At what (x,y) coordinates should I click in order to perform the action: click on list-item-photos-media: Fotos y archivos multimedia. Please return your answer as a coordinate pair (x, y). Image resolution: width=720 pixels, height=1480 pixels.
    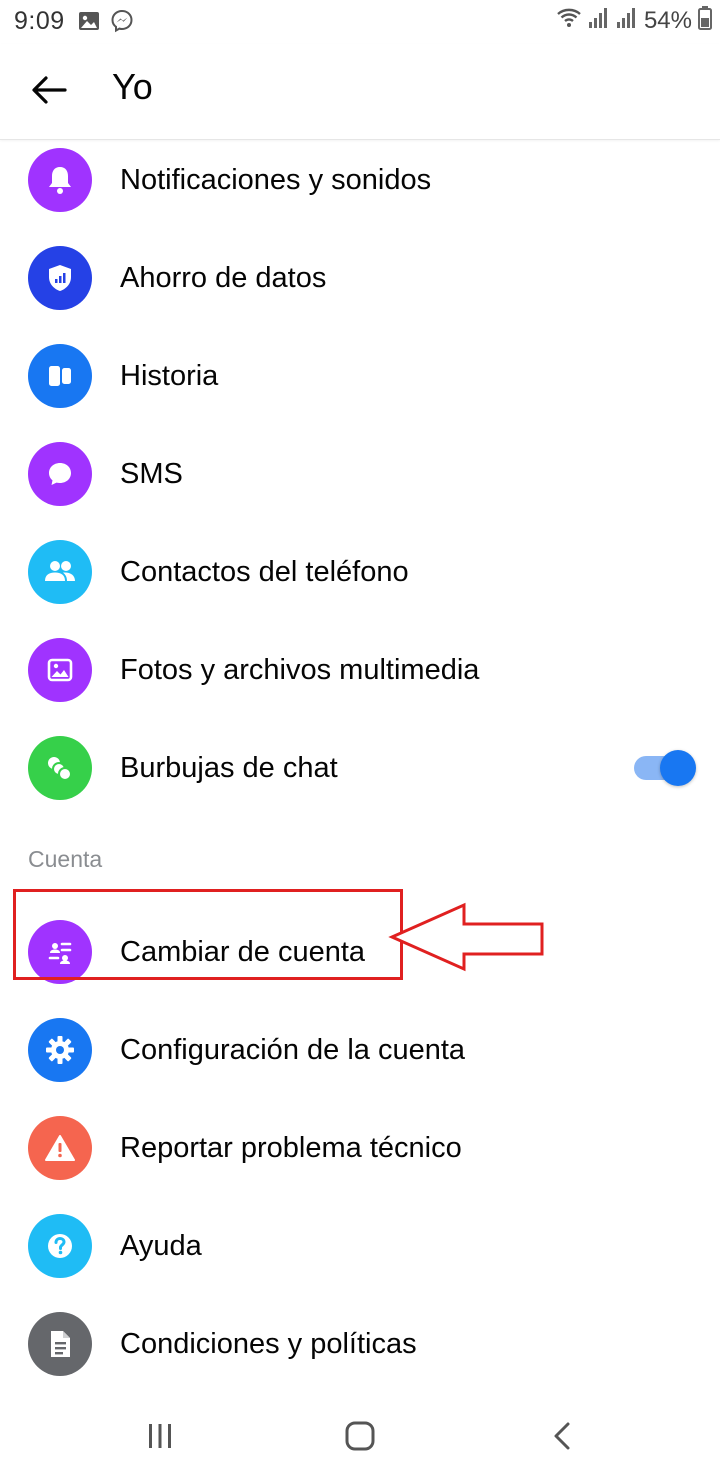
    Looking at the image, I should click on (360, 670).